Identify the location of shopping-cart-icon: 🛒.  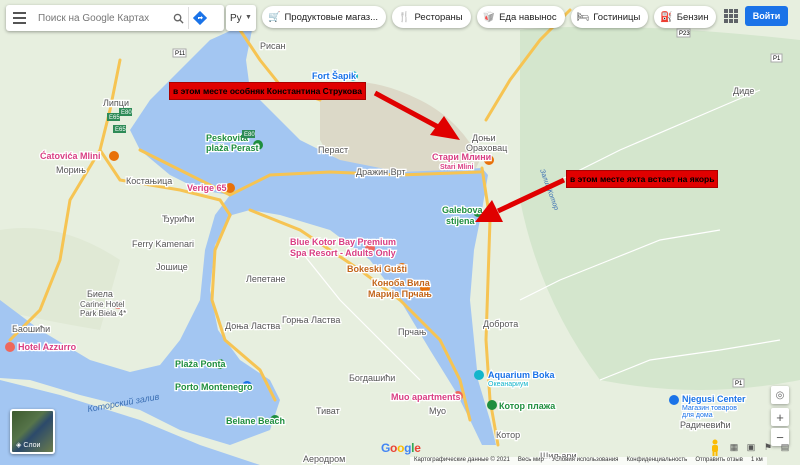
(274, 17).